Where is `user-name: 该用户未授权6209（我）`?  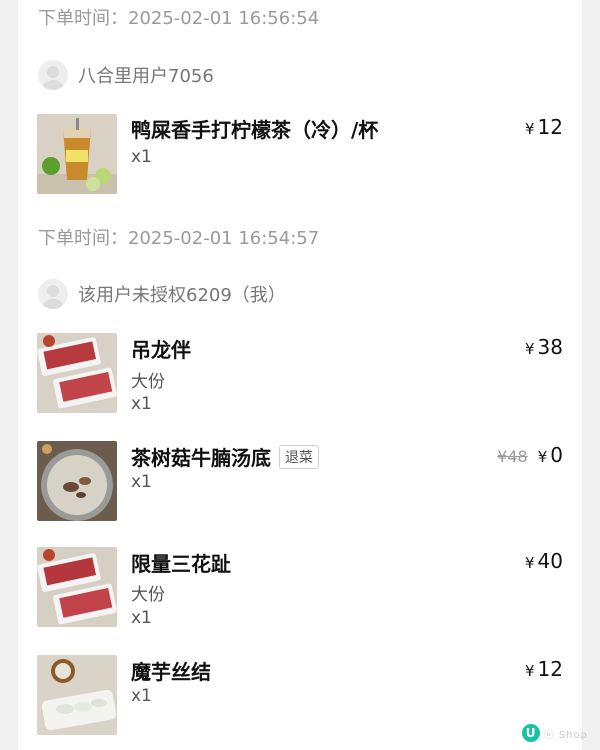
user-name: 该用户未授权6209（我） is located at coordinates (182, 295).